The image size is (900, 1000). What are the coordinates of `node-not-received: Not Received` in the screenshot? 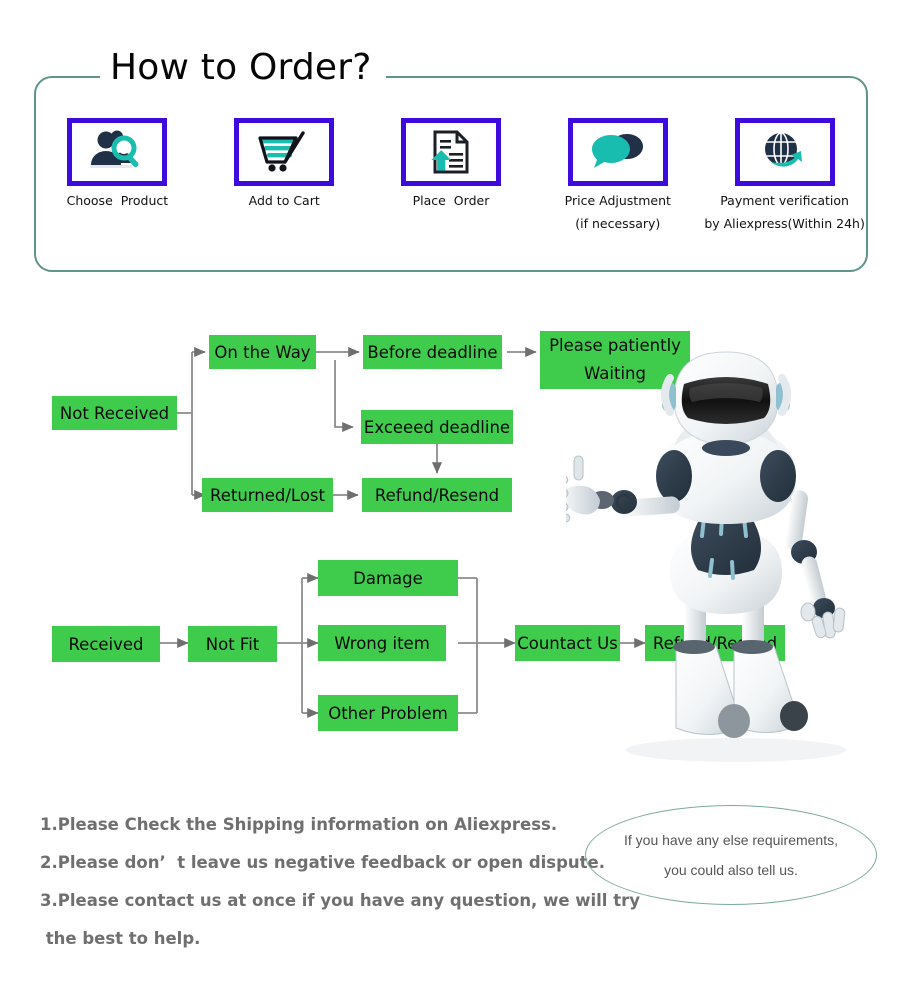 It's located at (114, 413).